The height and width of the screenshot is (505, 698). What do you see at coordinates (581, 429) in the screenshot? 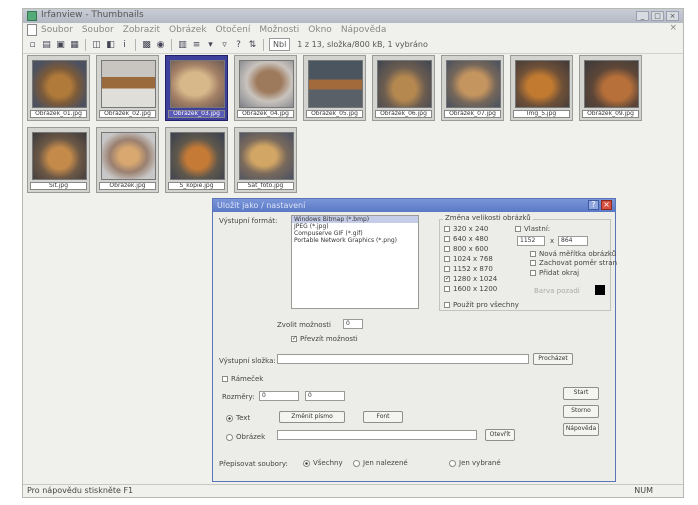
I see `help-button: Nápověda` at bounding box center [581, 429].